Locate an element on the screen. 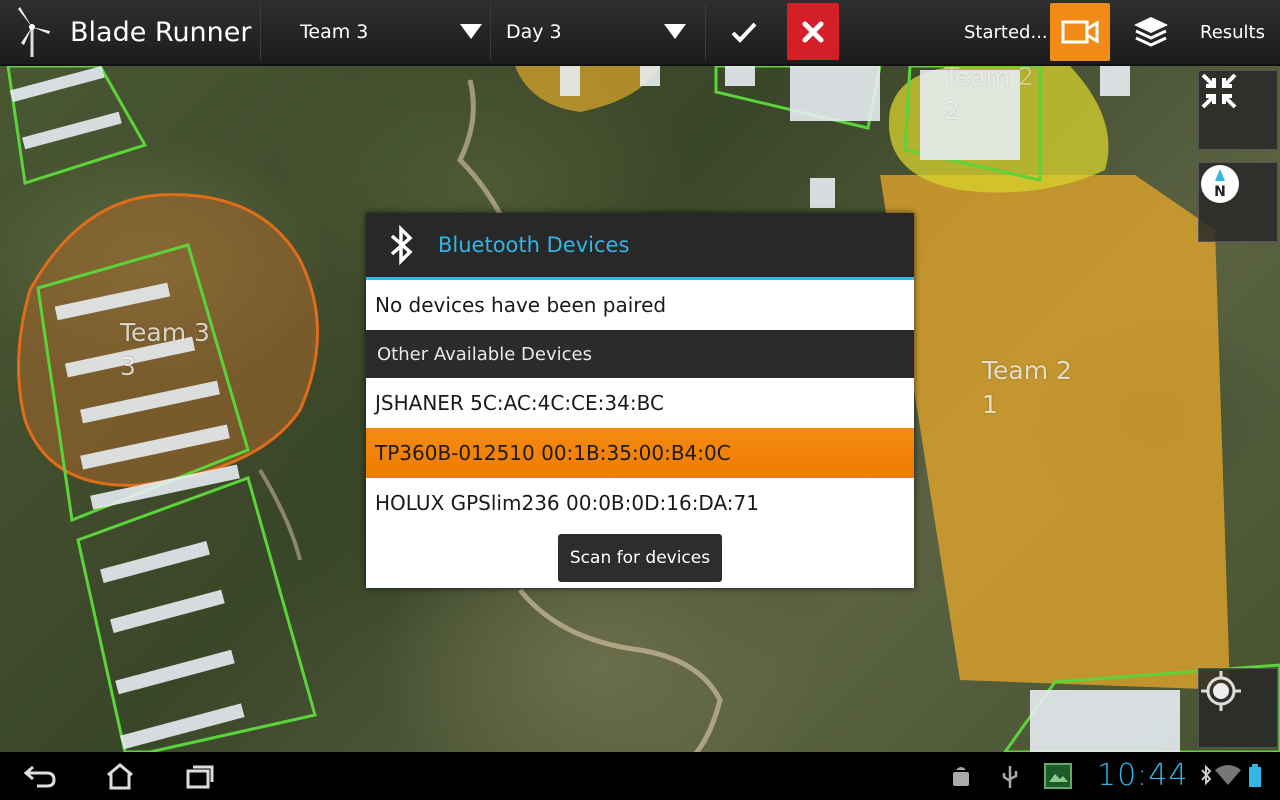  wifi-icon is located at coordinates (1228, 777).